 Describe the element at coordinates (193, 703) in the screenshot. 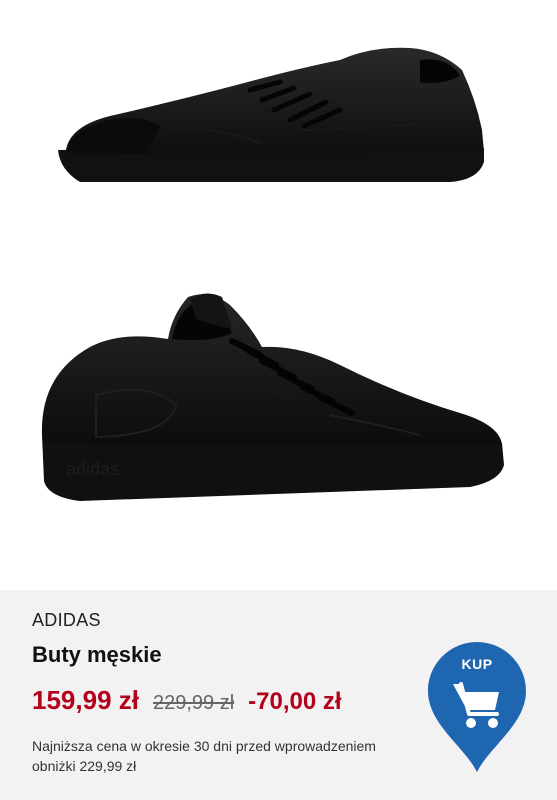

I see `old-price: 229,99 zł` at that location.